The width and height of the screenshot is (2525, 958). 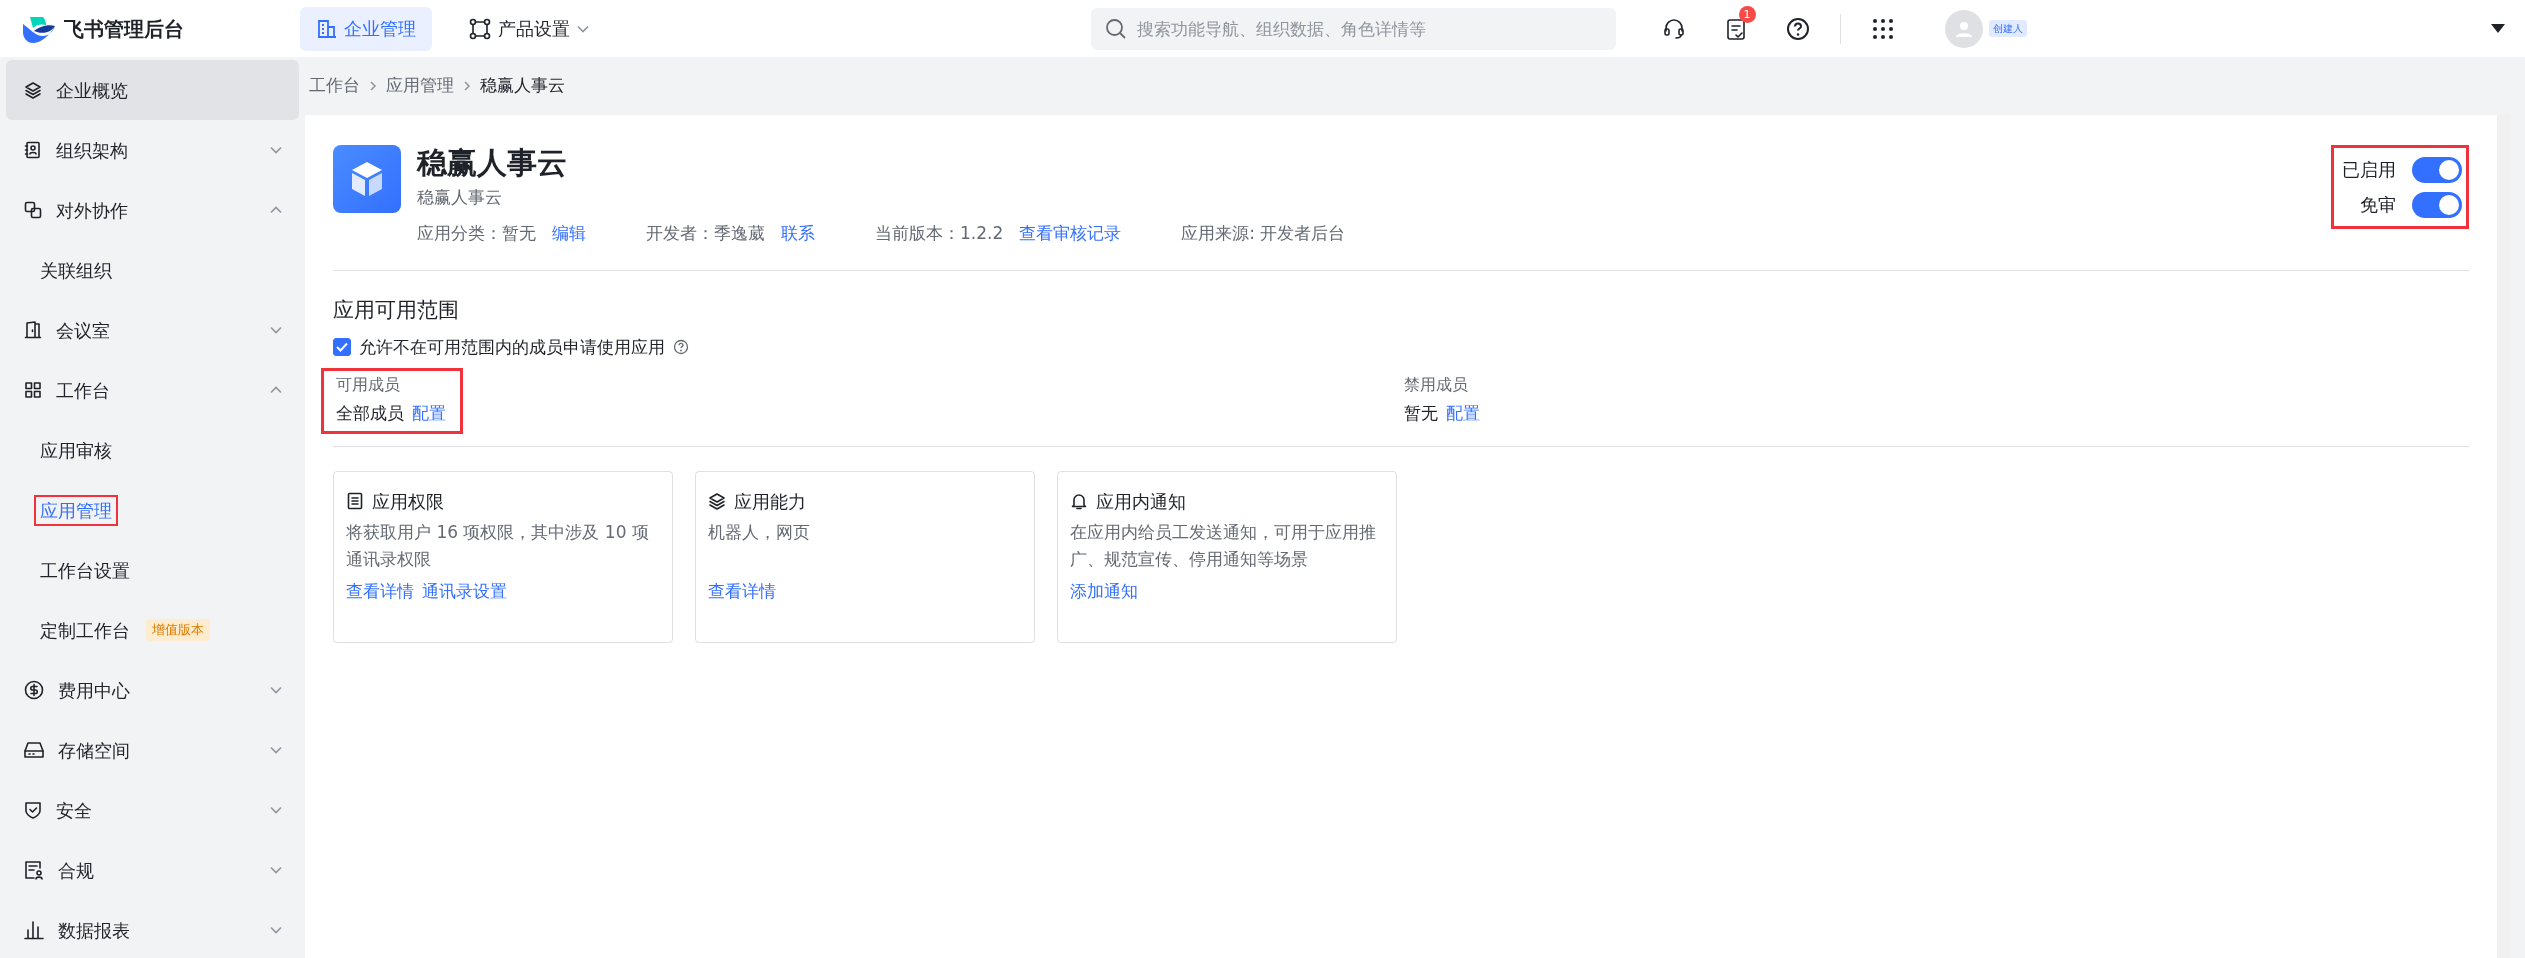 What do you see at coordinates (152, 90) in the screenshot?
I see `sidebar-item: 企业概览` at bounding box center [152, 90].